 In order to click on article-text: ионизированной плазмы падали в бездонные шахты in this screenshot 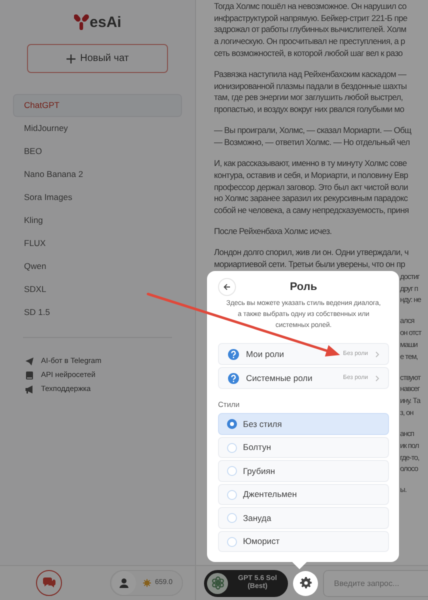, I will do `click(310, 85)`.